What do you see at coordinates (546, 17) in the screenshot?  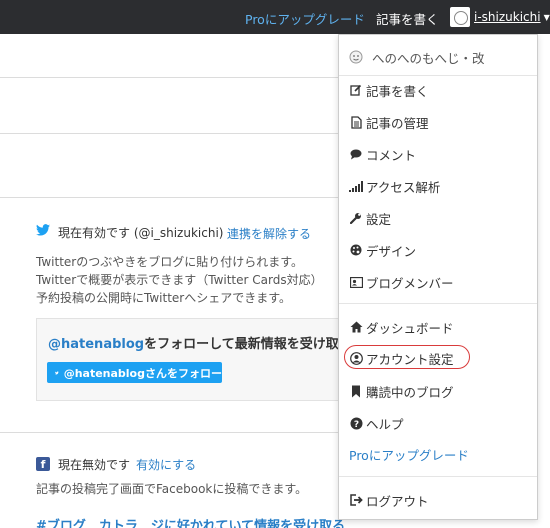 I see `caret-down-icon: ▼` at bounding box center [546, 17].